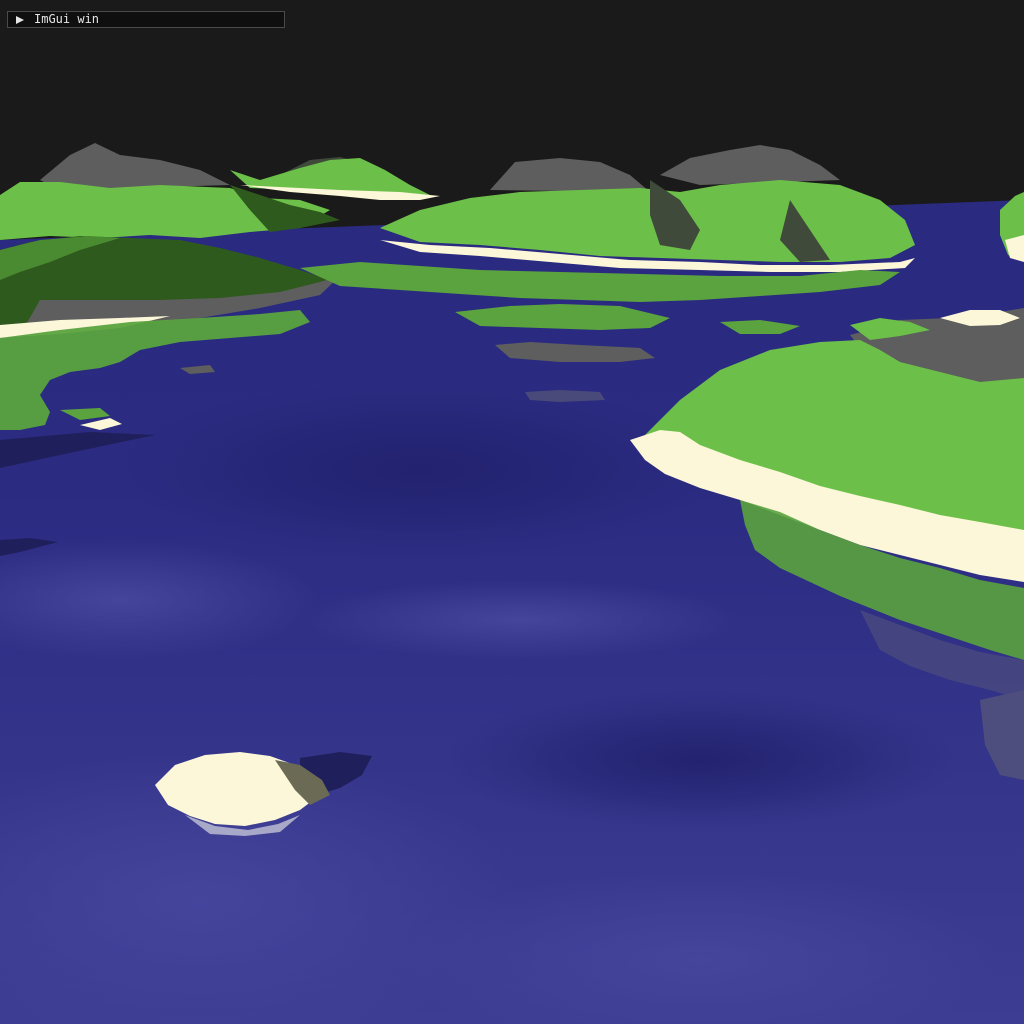 The image size is (1024, 1024). What do you see at coordinates (20, 20) in the screenshot?
I see `triangle-right-icon` at bounding box center [20, 20].